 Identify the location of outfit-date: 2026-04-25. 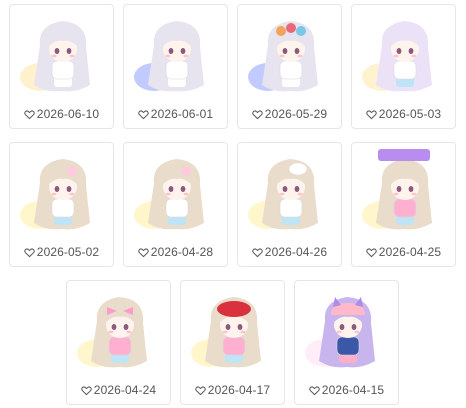
(410, 252).